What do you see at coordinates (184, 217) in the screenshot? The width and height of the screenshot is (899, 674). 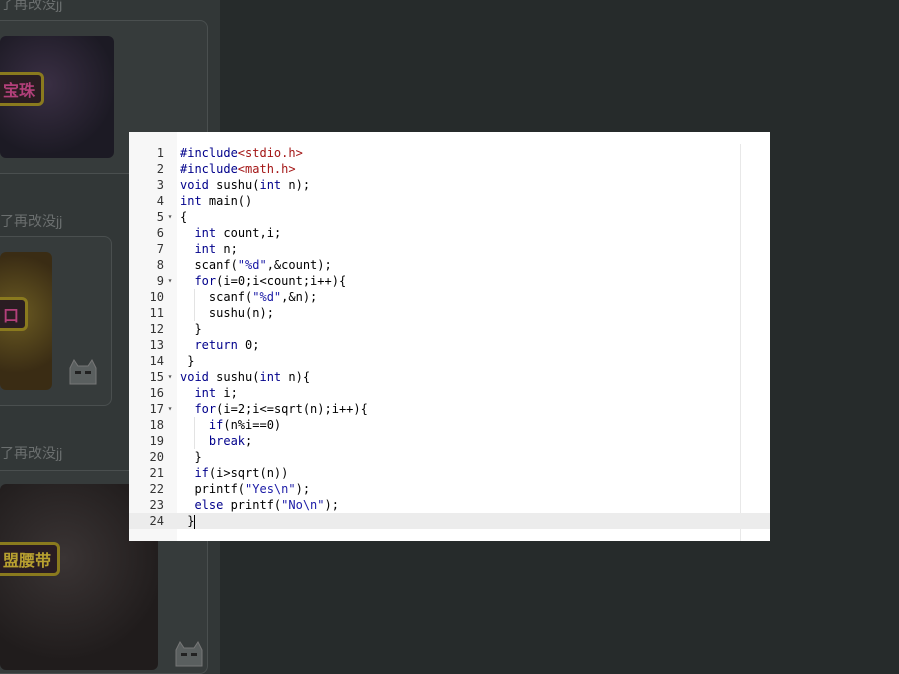 I see `code-text: {` at bounding box center [184, 217].